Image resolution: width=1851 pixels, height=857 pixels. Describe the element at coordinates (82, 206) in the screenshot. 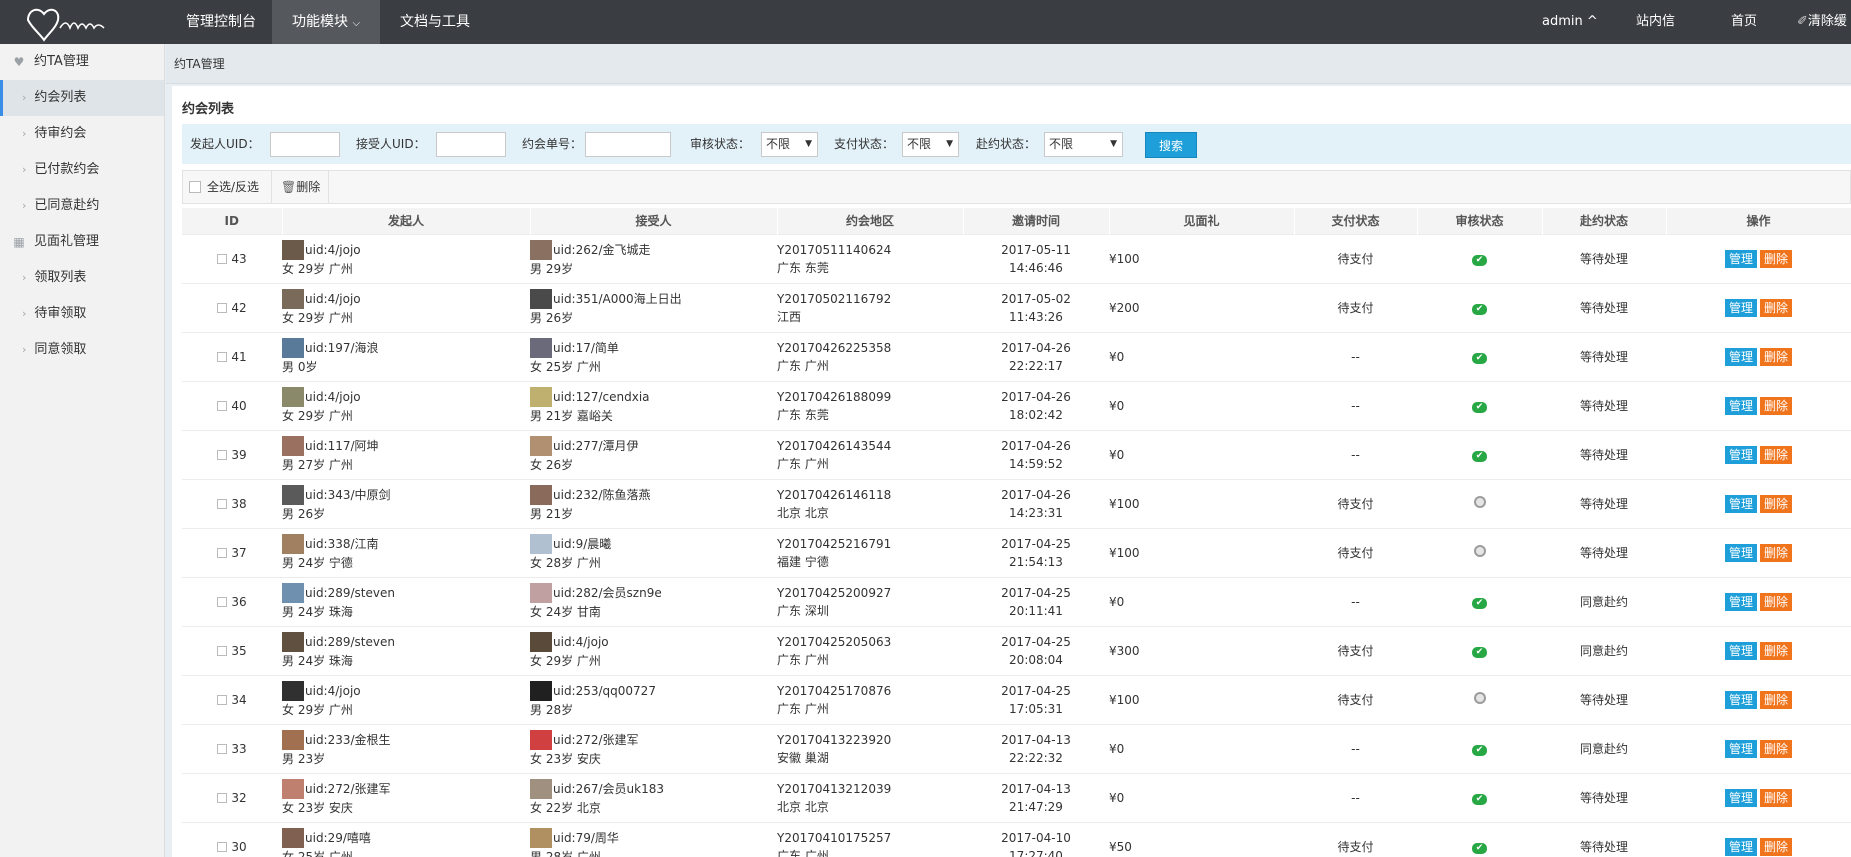

I see `sidebar-item-agreed-dating: › 已同意赴约` at that location.